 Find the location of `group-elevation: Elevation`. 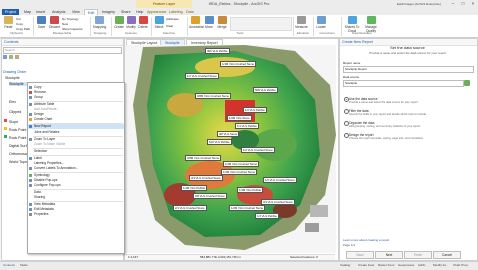

group-elevation: Elevation is located at coordinates (303, 33).